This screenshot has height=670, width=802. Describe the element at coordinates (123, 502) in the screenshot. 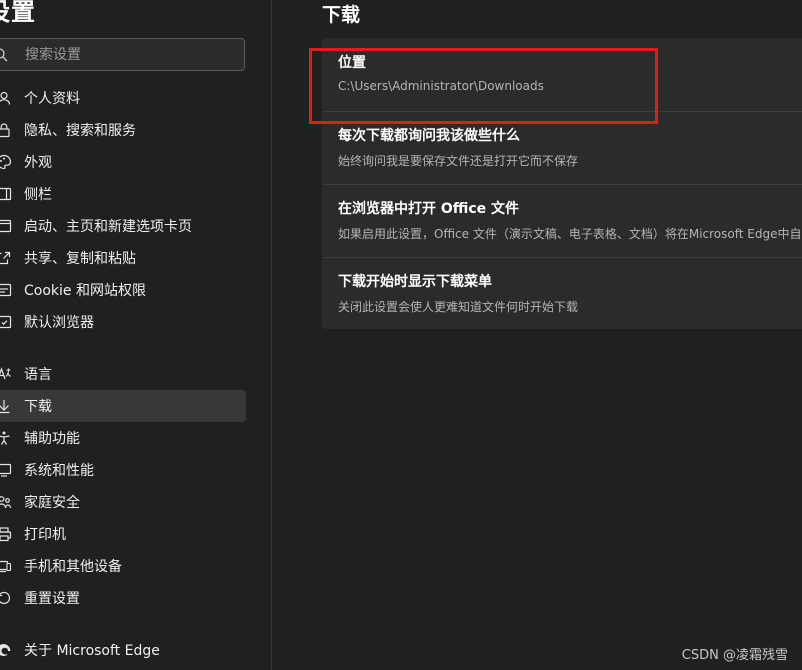

I see `sidebar-item-family: 家庭安全` at that location.